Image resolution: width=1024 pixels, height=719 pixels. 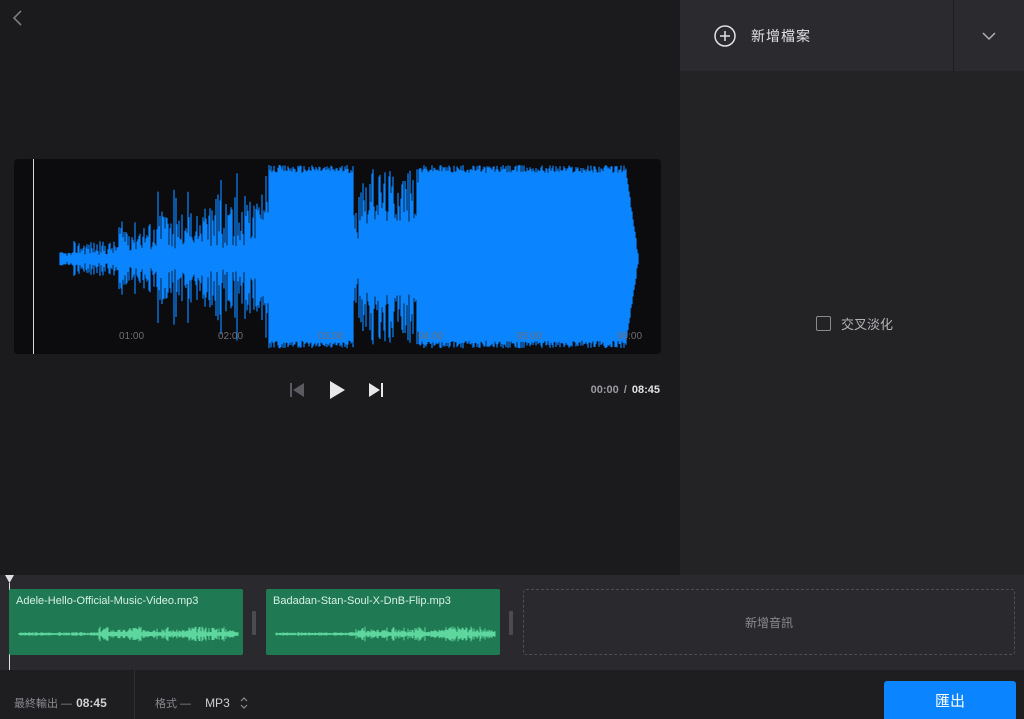 I want to click on chevron-left-icon, so click(x=17, y=18).